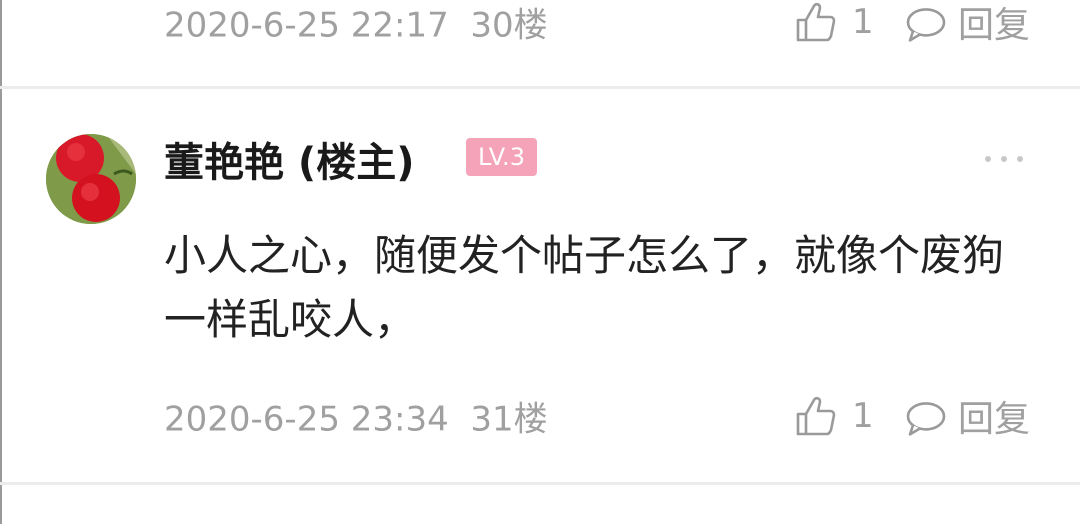 Image resolution: width=1080 pixels, height=524 pixels. Describe the element at coordinates (509, 419) in the screenshot. I see `floor-number: 31楼` at that location.